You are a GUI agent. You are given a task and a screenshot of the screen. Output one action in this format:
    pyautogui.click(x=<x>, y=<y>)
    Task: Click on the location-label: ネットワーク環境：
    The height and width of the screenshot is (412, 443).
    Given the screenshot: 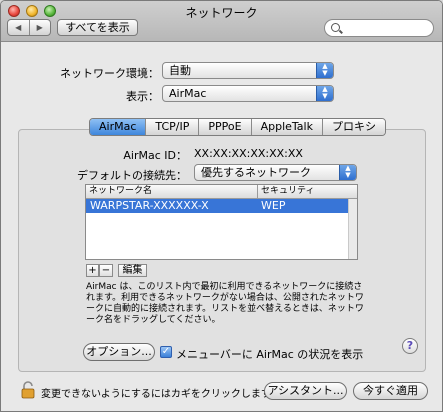 What is the action you would take?
    pyautogui.click(x=109, y=73)
    